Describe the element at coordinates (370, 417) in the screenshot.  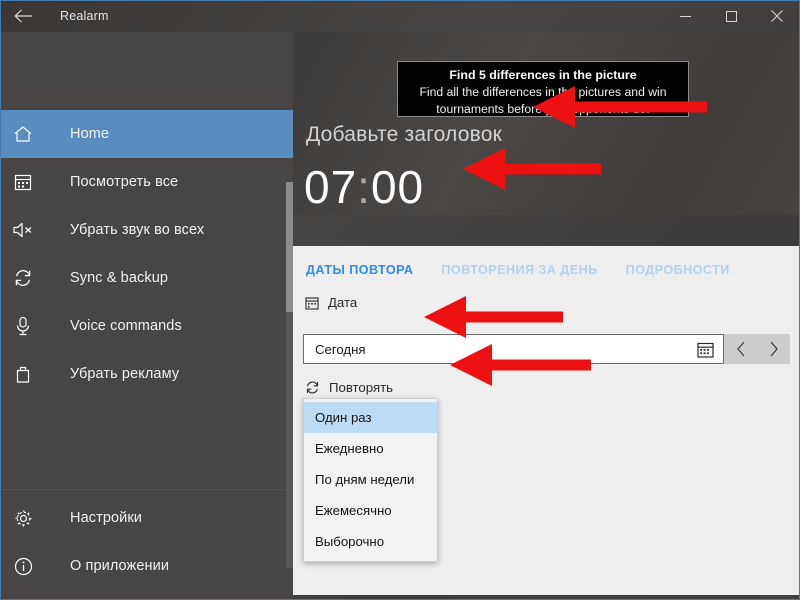
I see `dropdown-option-once: Один раз` at that location.